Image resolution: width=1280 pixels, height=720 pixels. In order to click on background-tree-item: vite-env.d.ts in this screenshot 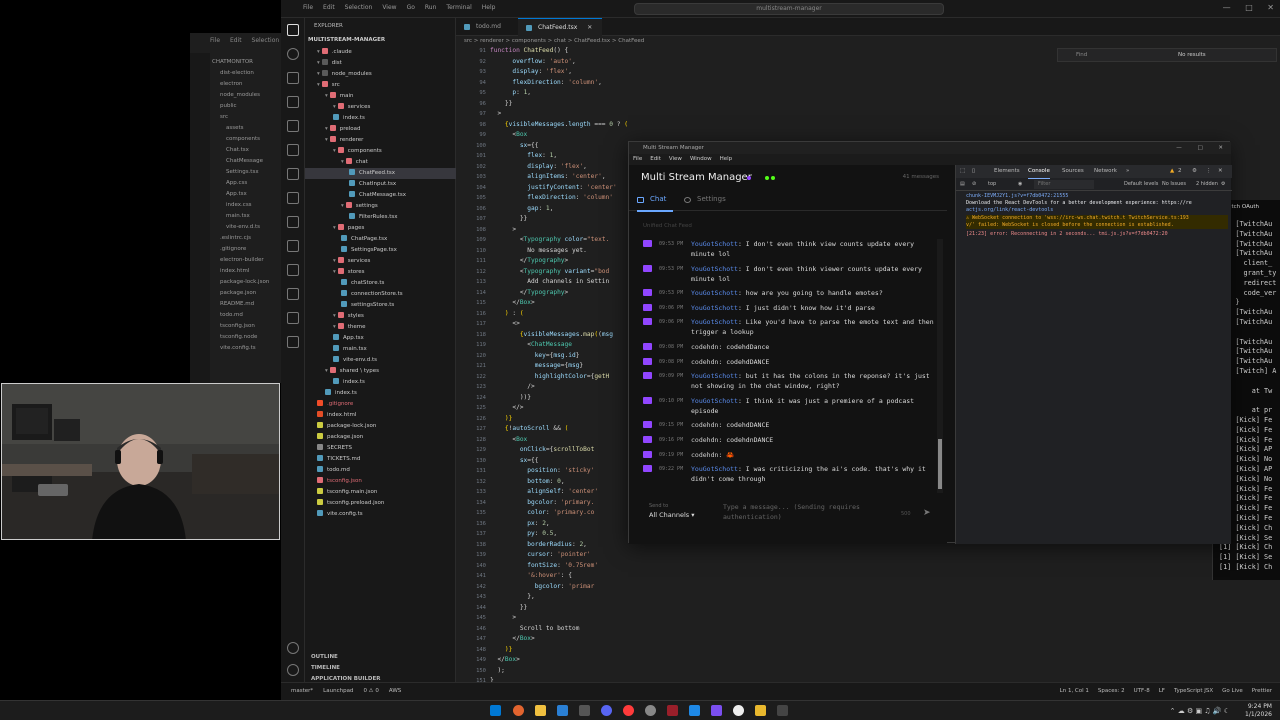, I will do `click(251, 227)`.